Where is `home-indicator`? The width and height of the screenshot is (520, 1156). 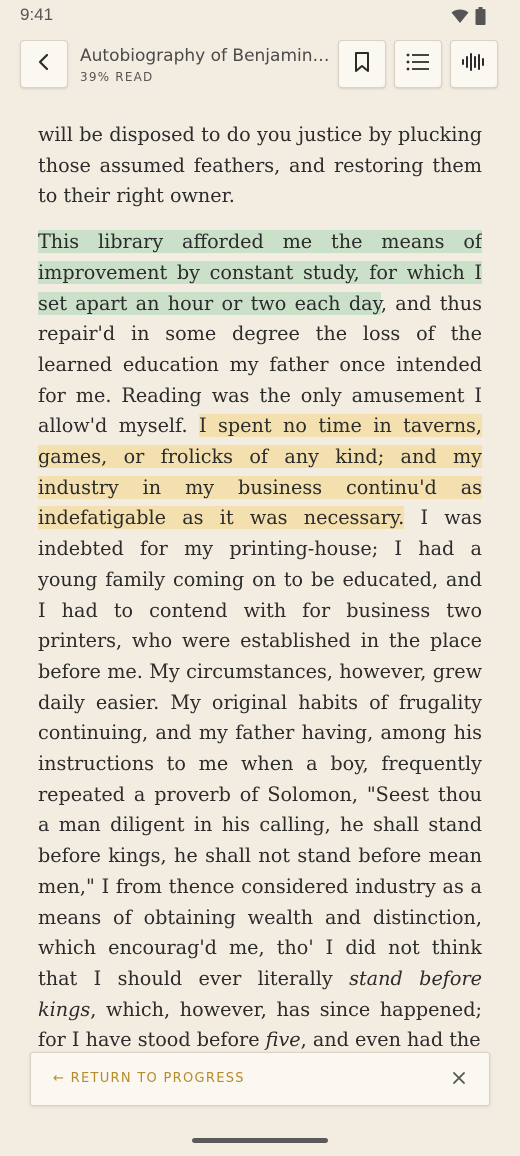 home-indicator is located at coordinates (260, 1140).